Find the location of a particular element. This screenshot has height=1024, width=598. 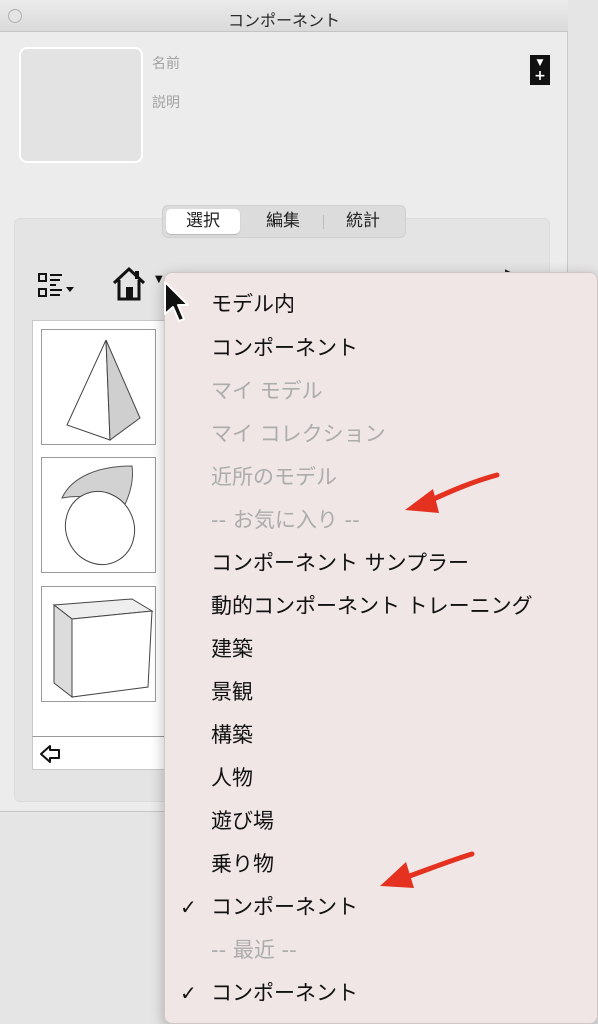

pyramid-thumbnail-icon is located at coordinates (103, 390).